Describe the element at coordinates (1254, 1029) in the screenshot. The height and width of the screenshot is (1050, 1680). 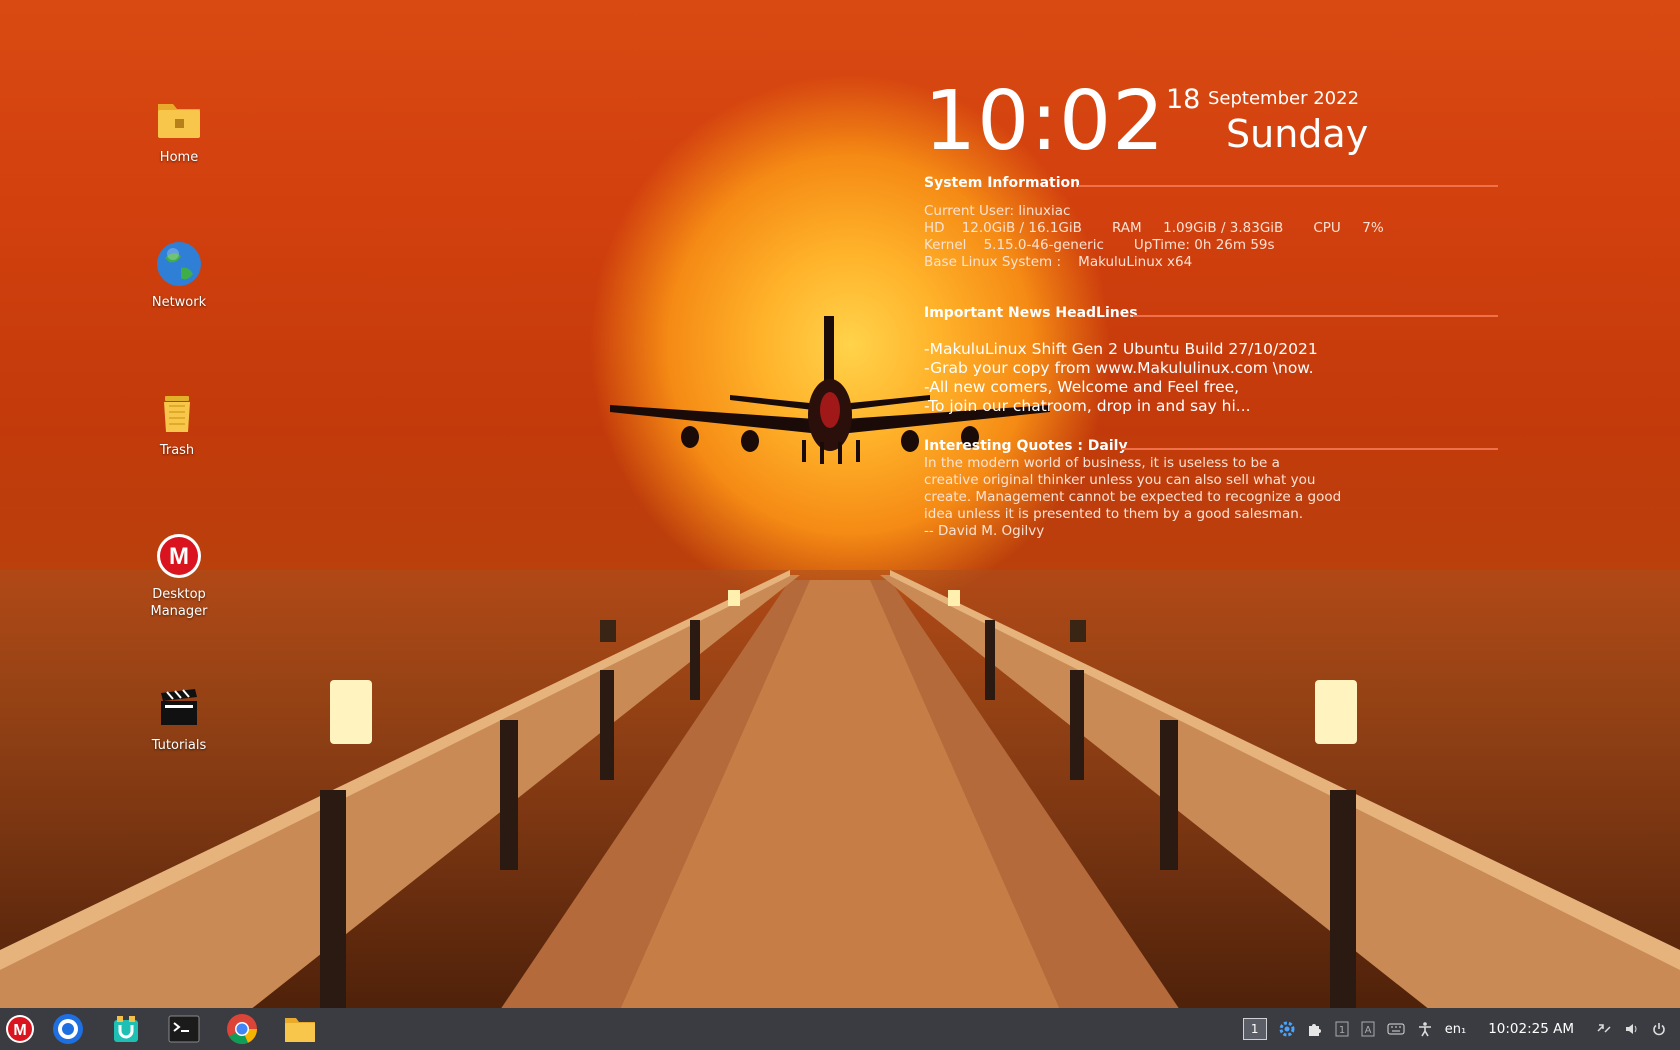
I see `workspace-switcher: 1` at that location.